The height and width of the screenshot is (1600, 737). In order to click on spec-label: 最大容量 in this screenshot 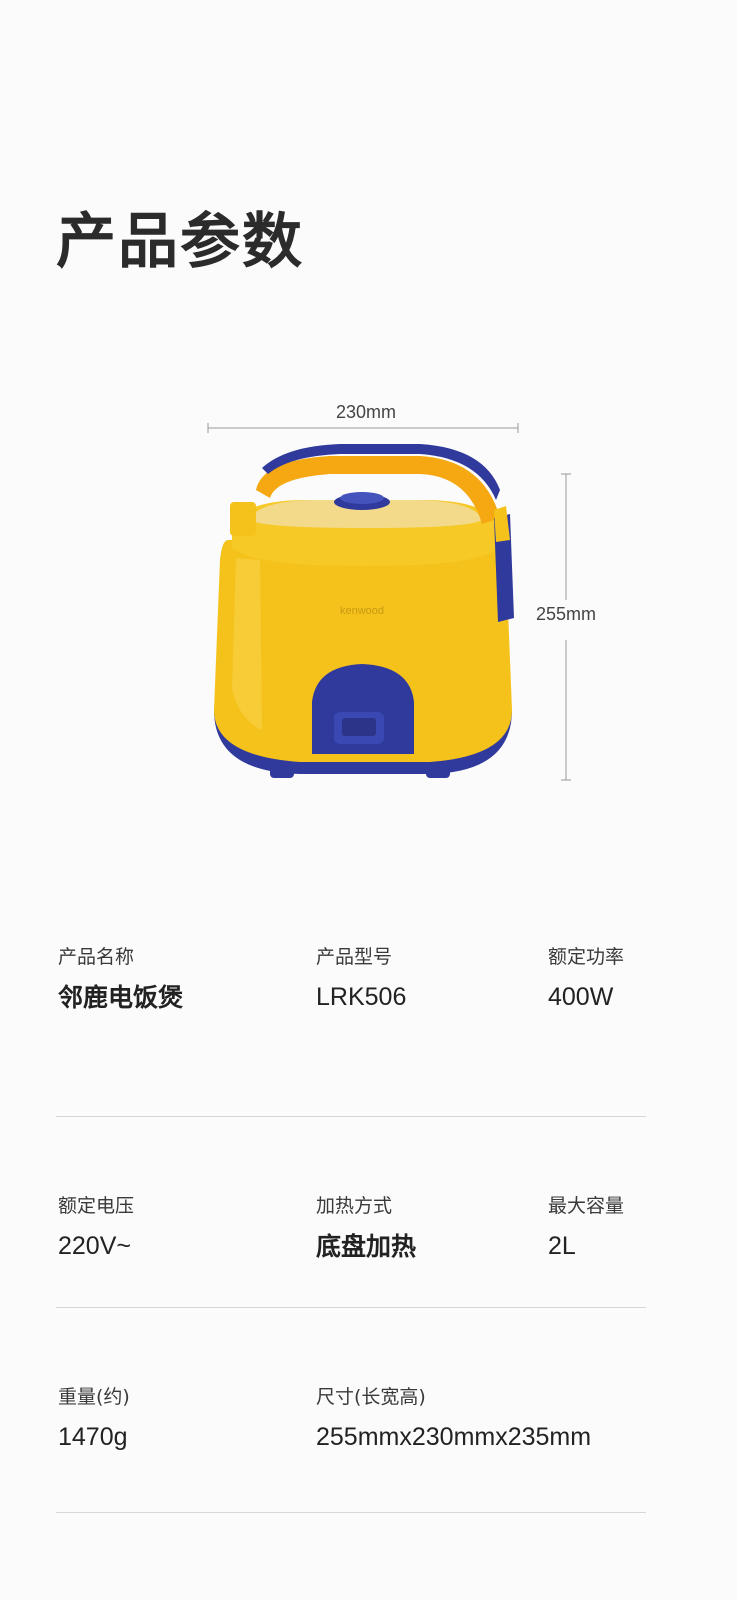, I will do `click(586, 1206)`.